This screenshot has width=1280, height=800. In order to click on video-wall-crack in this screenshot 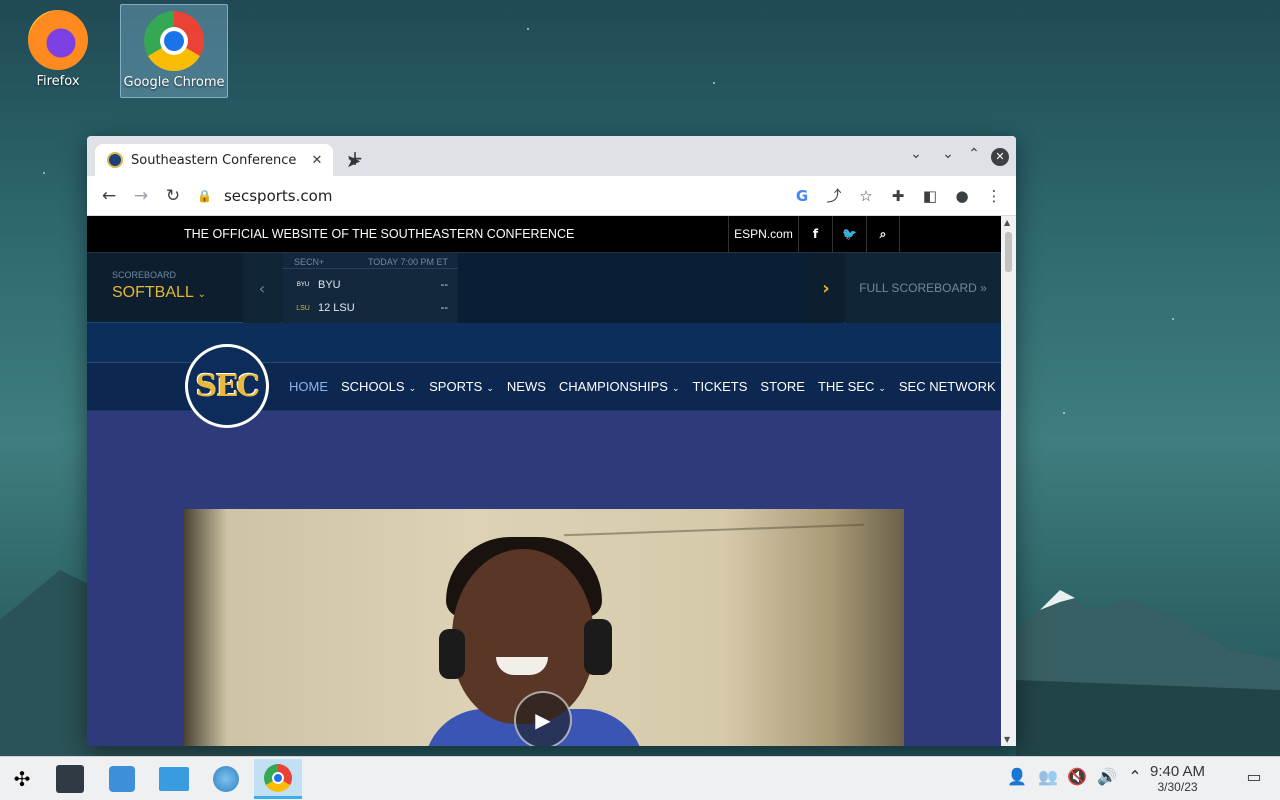, I will do `click(714, 530)`.